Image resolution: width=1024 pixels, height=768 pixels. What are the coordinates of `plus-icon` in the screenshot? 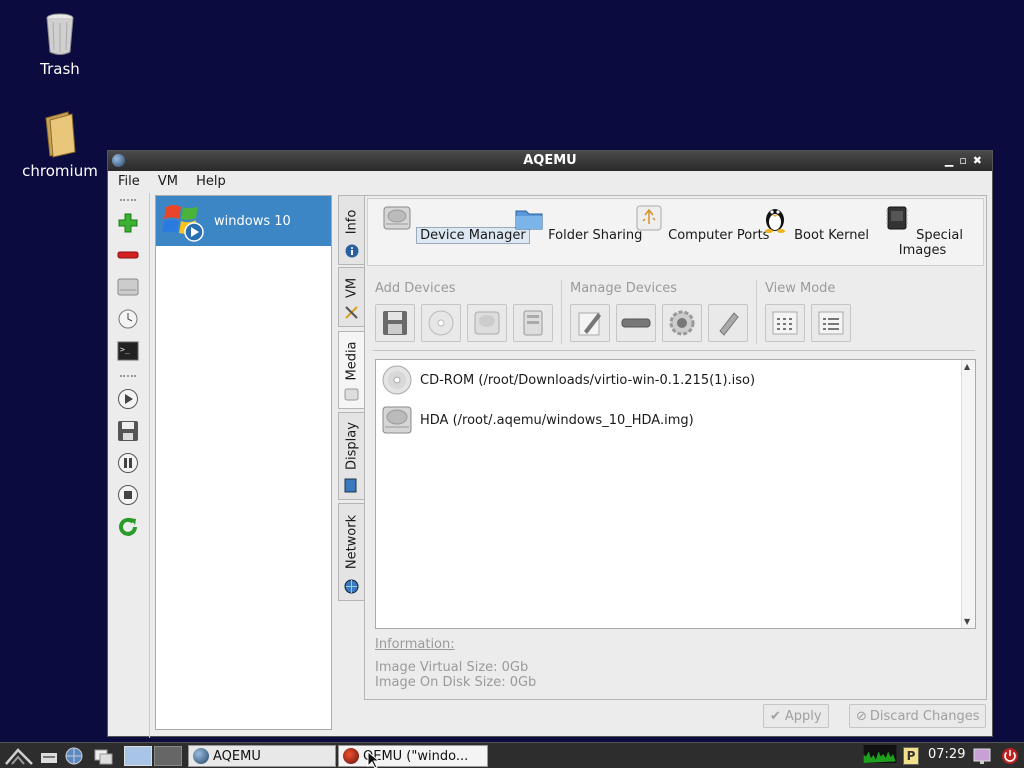 It's located at (128, 223).